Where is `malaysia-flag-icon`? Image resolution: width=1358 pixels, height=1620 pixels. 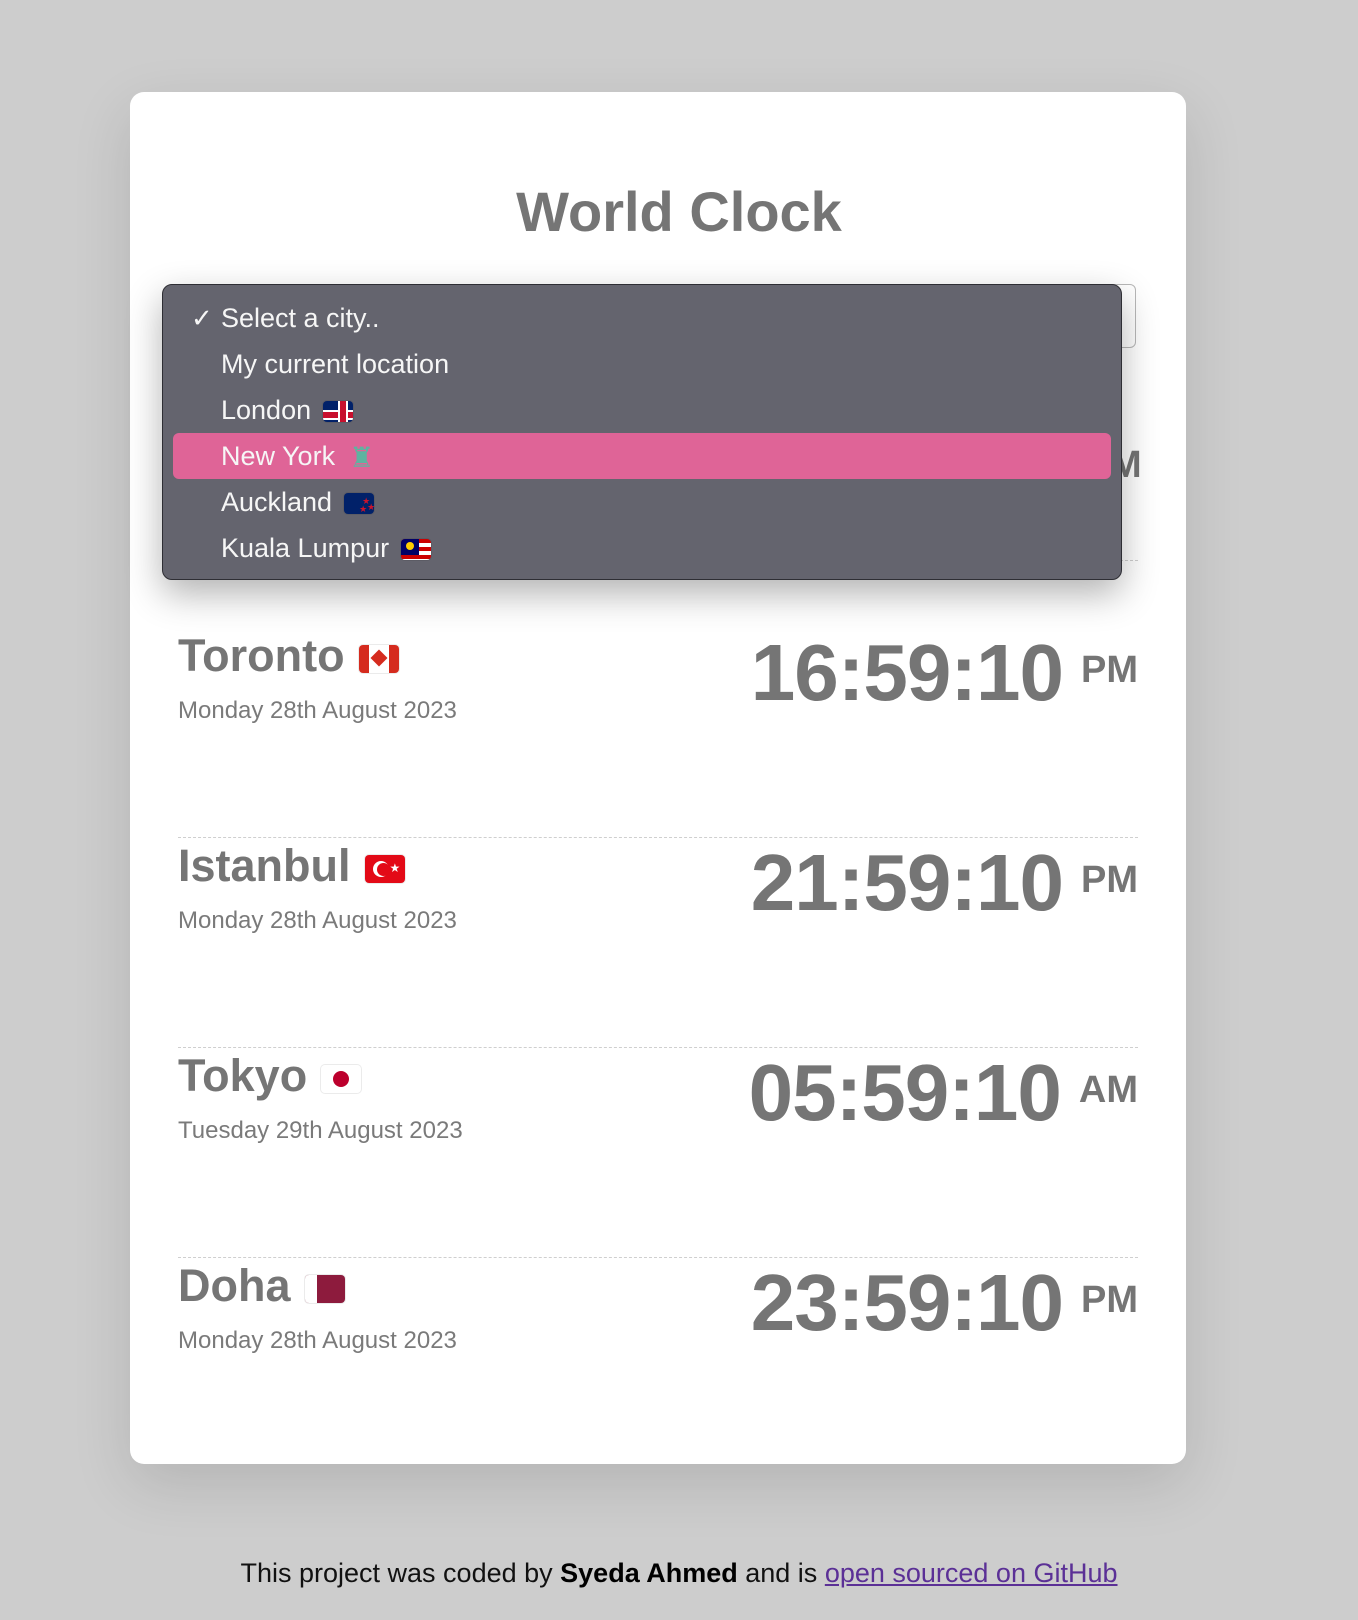 malaysia-flag-icon is located at coordinates (416, 549).